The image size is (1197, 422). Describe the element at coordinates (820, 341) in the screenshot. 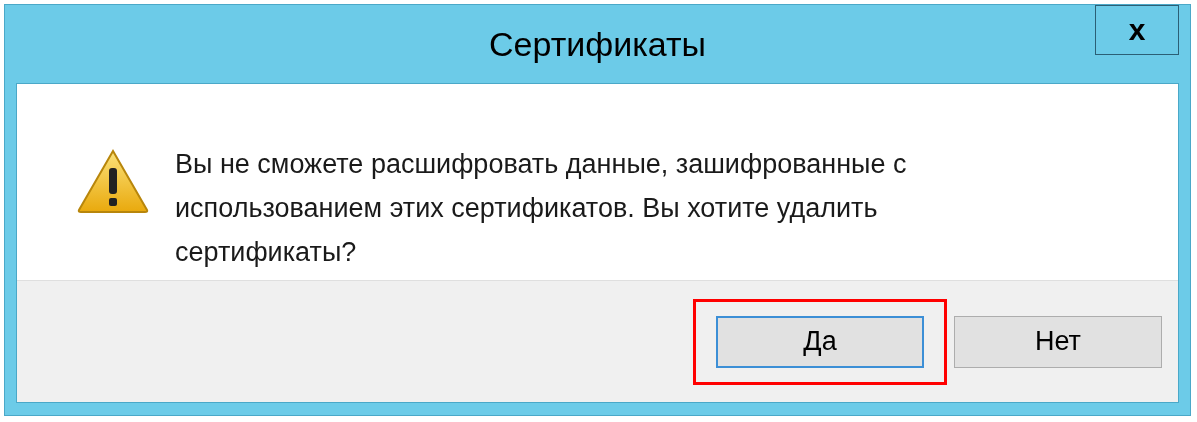

I see `dialog-button: Да` at that location.